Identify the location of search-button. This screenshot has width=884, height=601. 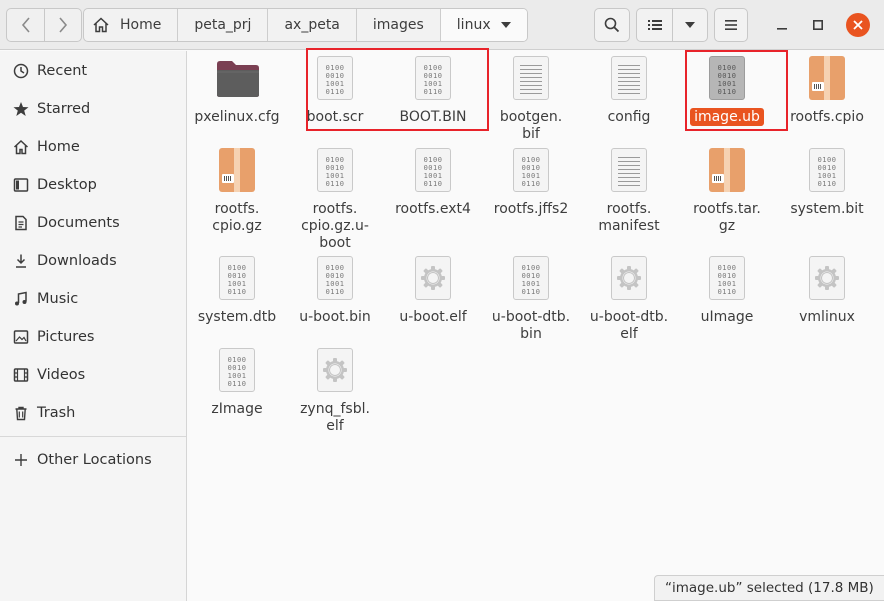
(612, 25).